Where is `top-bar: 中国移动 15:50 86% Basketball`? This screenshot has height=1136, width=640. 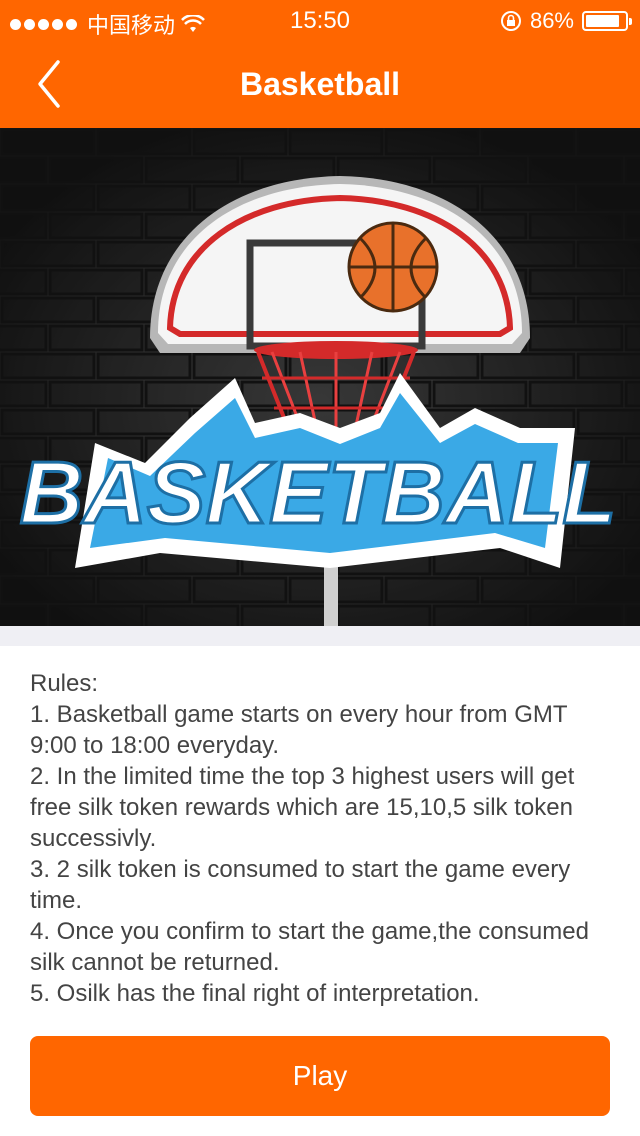
top-bar: 中国移动 15:50 86% Basketball is located at coordinates (320, 64).